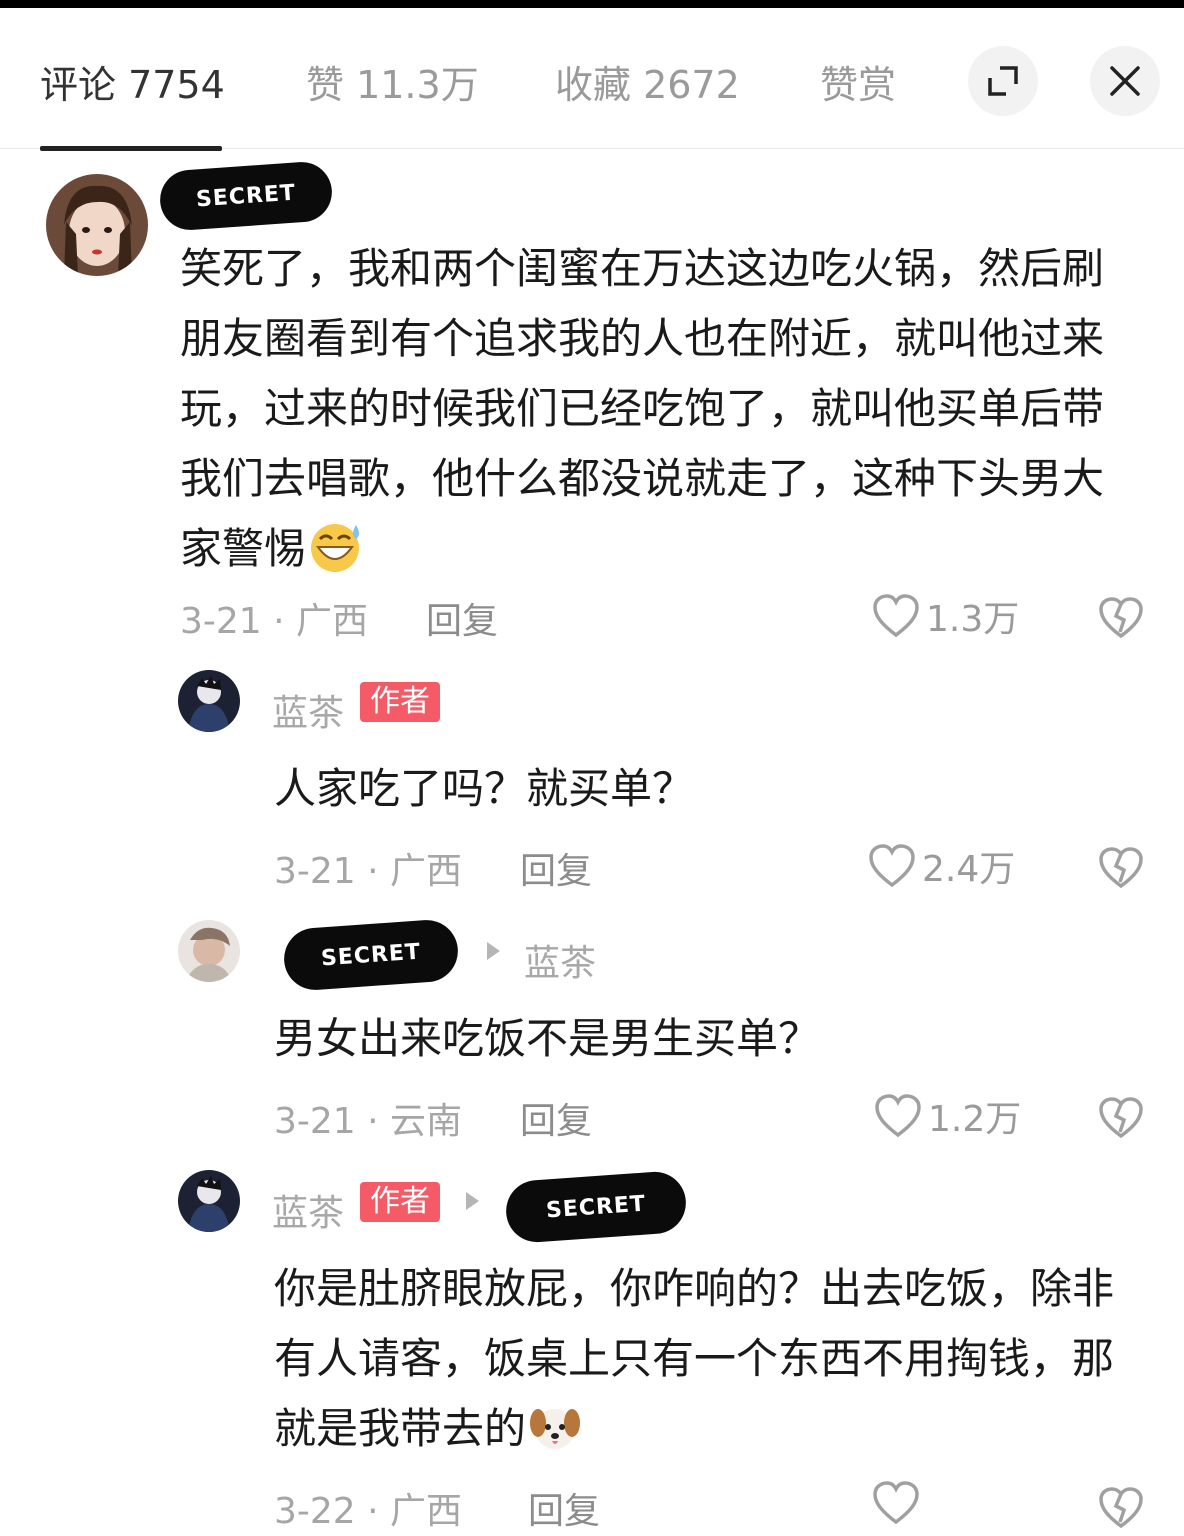  Describe the element at coordinates (315, 1511) in the screenshot. I see `comment-date: 3-22` at that location.